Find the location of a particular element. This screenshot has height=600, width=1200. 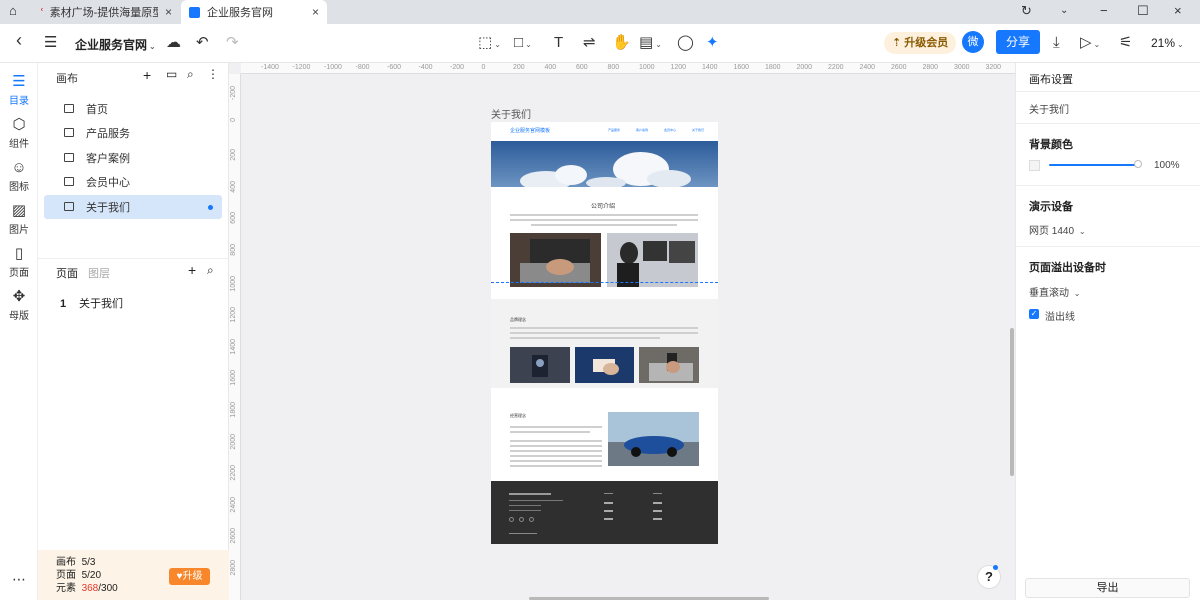

upgrade-member-button: ⇡ 升级会员 is located at coordinates (920, 43).